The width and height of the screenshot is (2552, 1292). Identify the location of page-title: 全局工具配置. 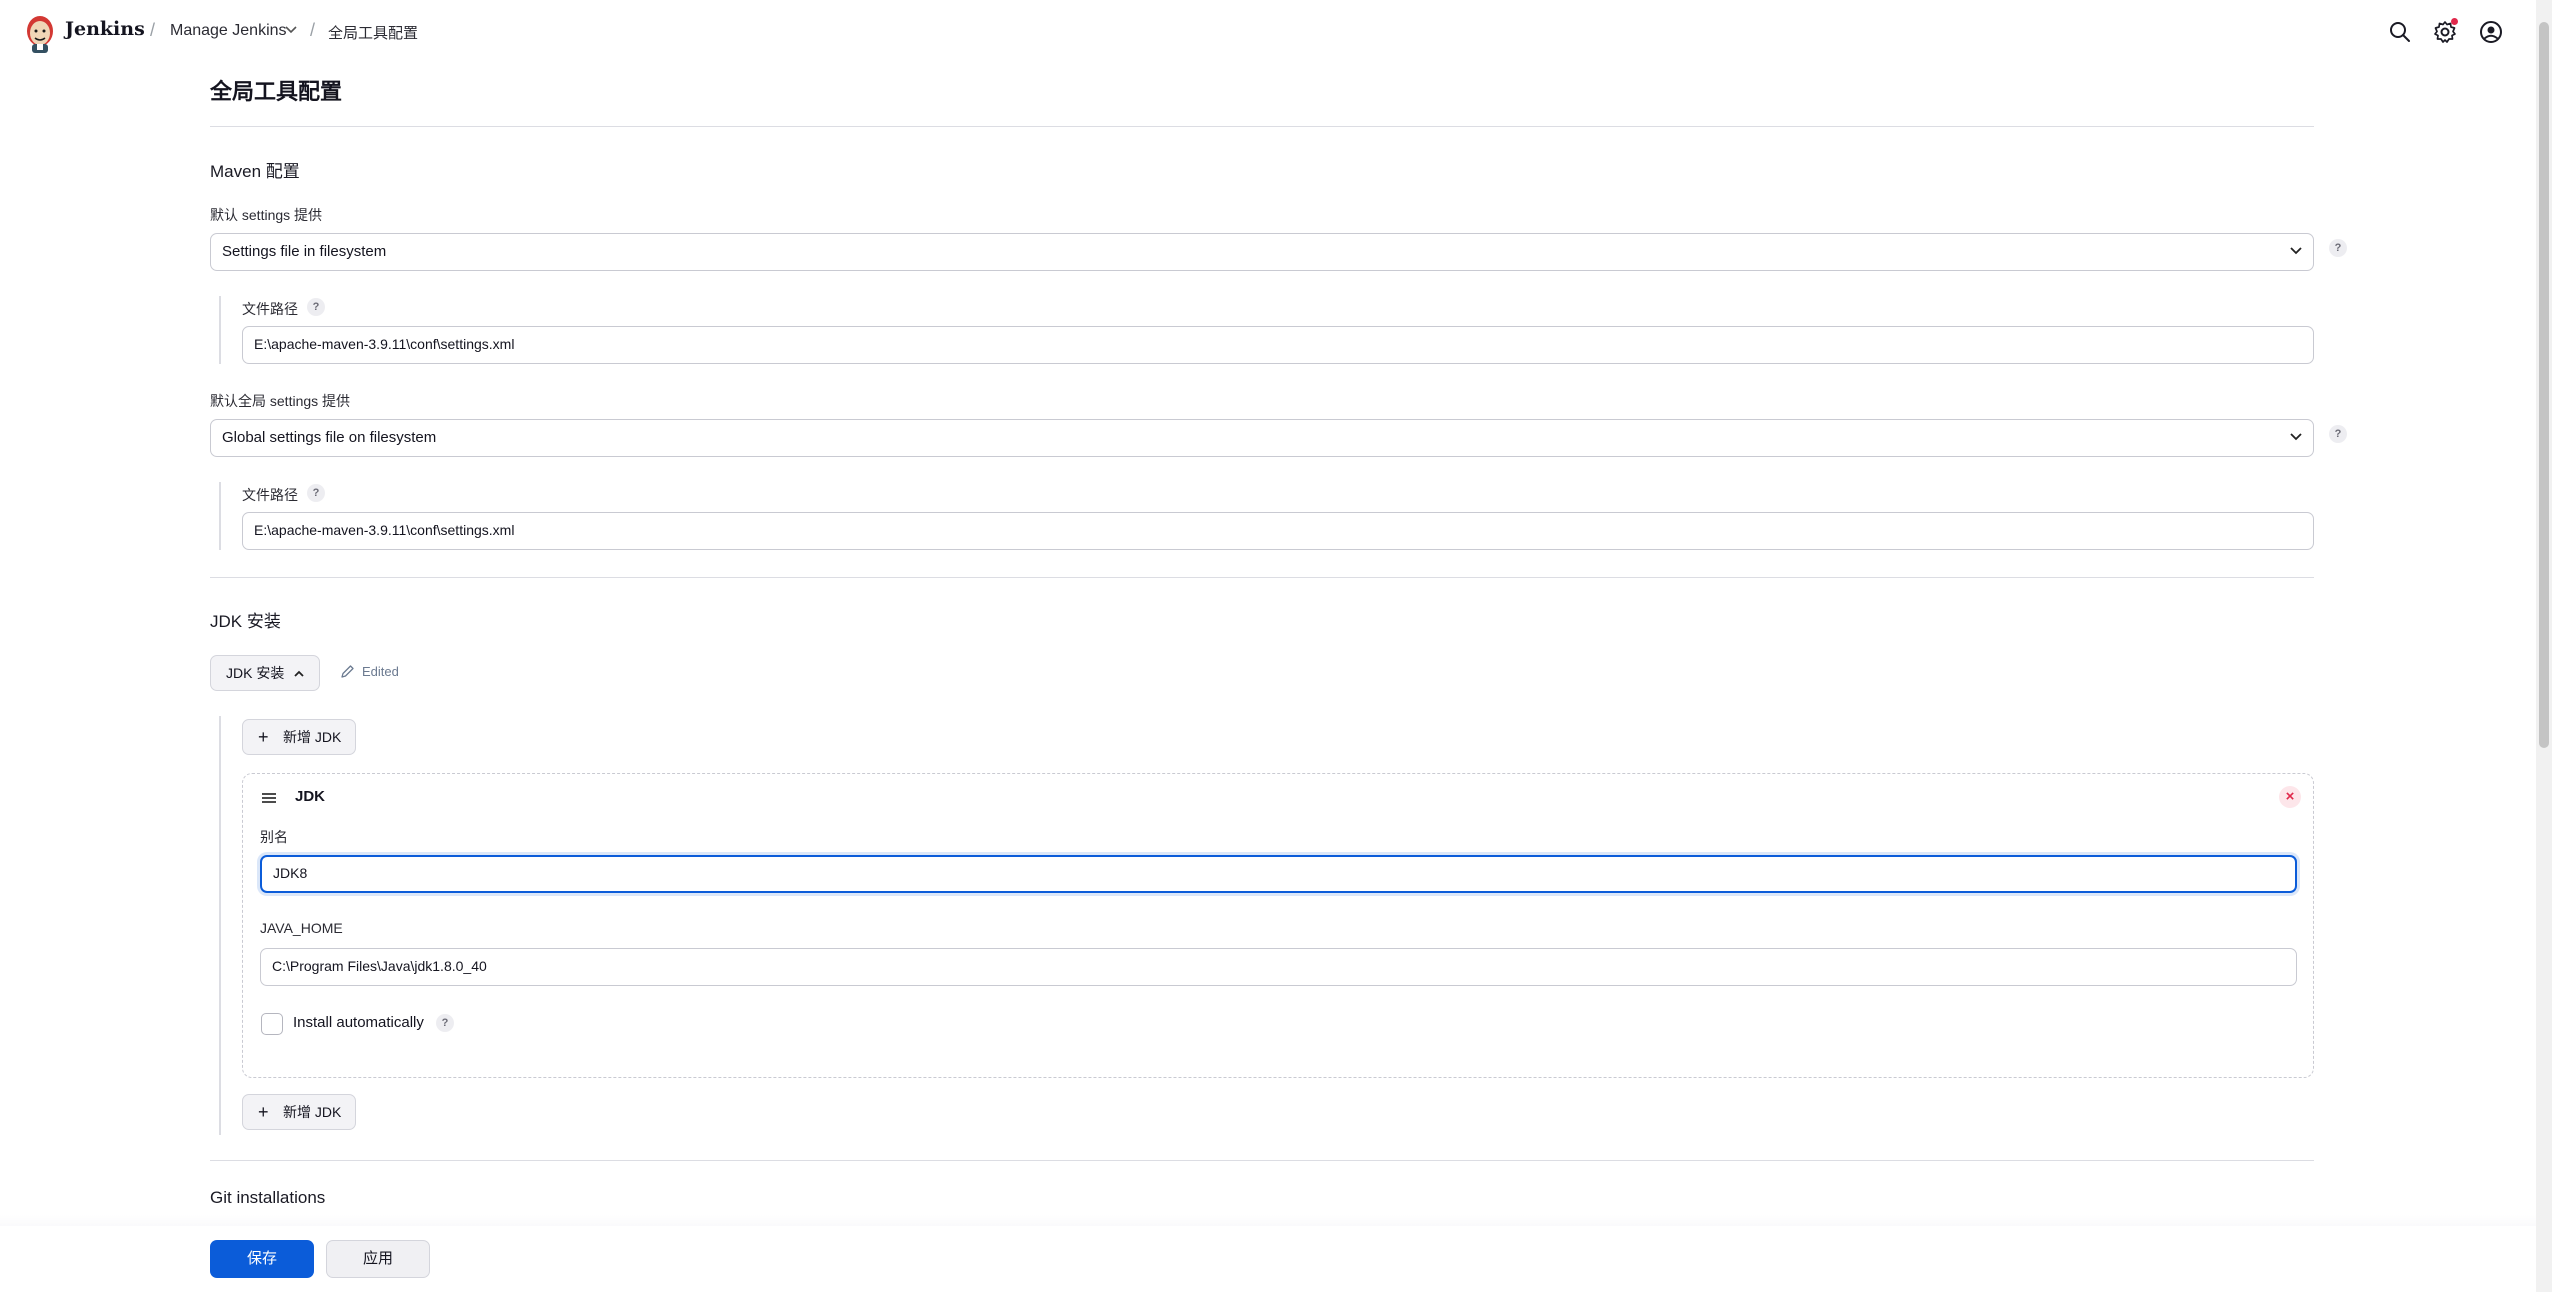
(276, 91).